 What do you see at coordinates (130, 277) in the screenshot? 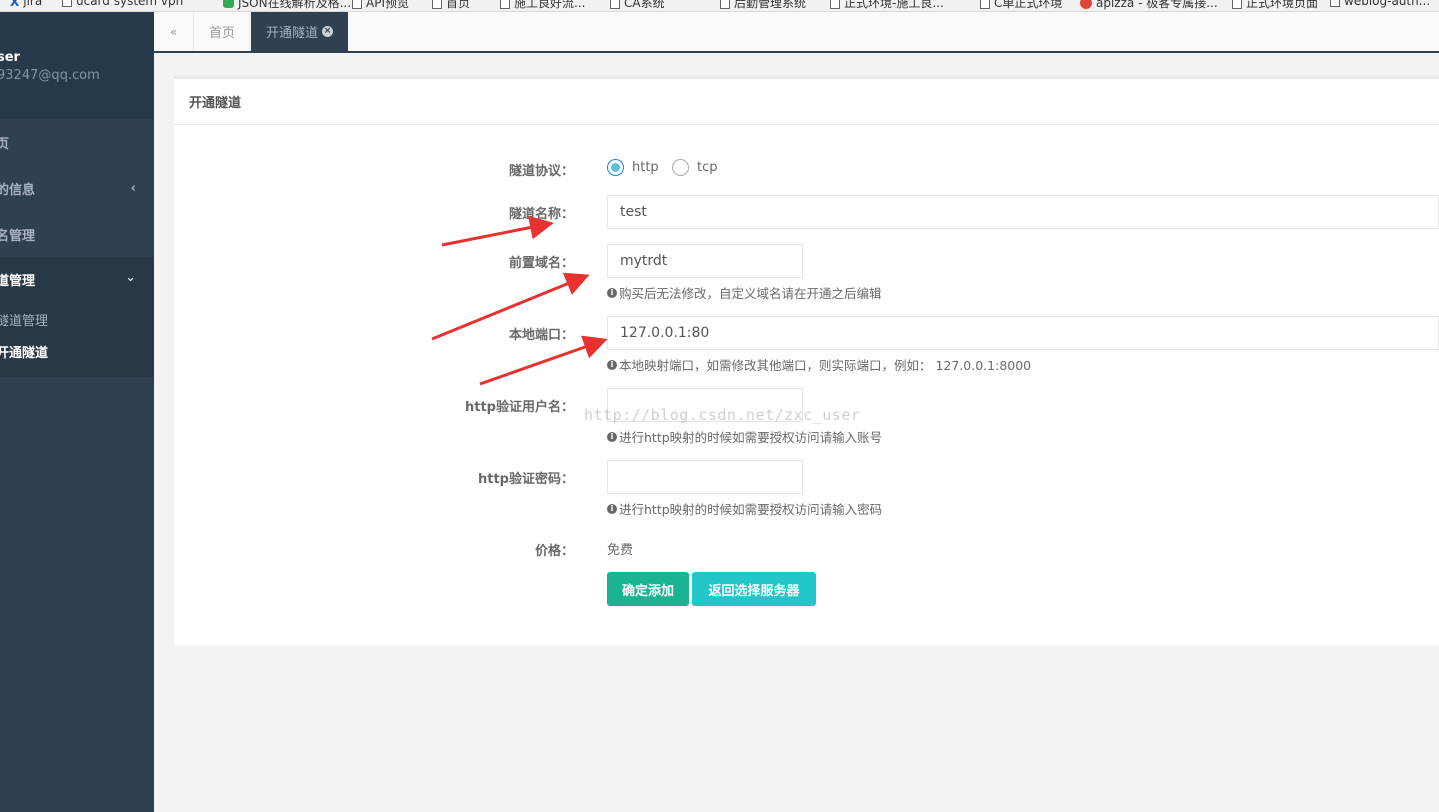
I see `chevron-down-icon: ⌄` at bounding box center [130, 277].